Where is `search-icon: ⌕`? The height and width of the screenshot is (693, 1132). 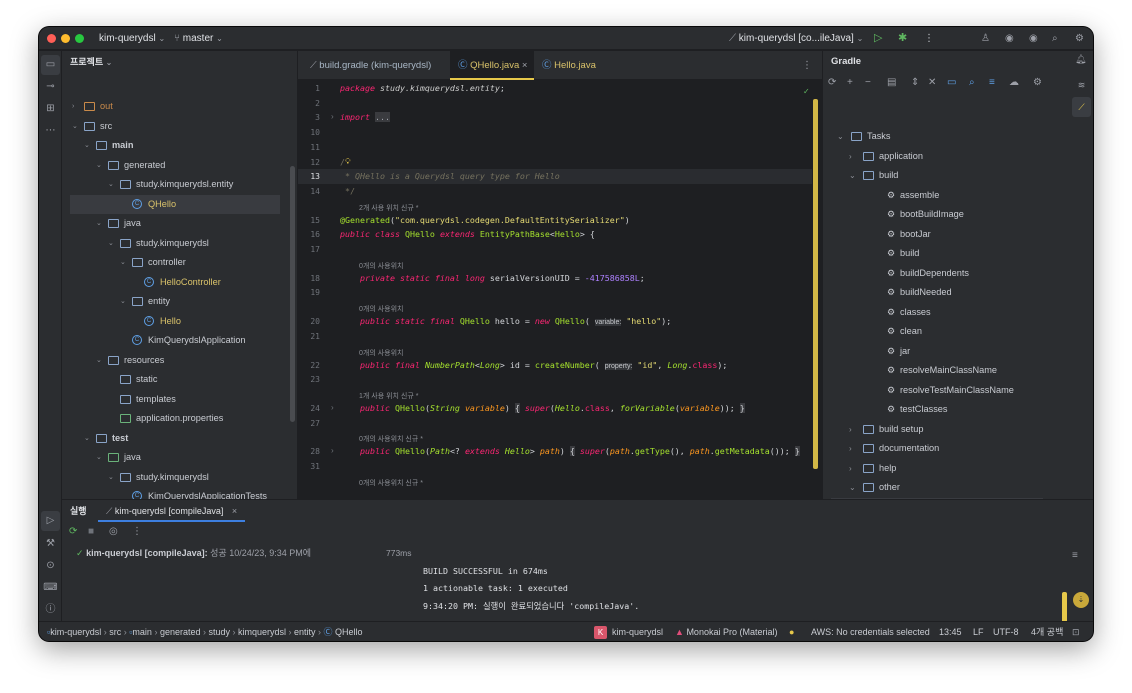
search-icon: ⌕ is located at coordinates (1055, 38).